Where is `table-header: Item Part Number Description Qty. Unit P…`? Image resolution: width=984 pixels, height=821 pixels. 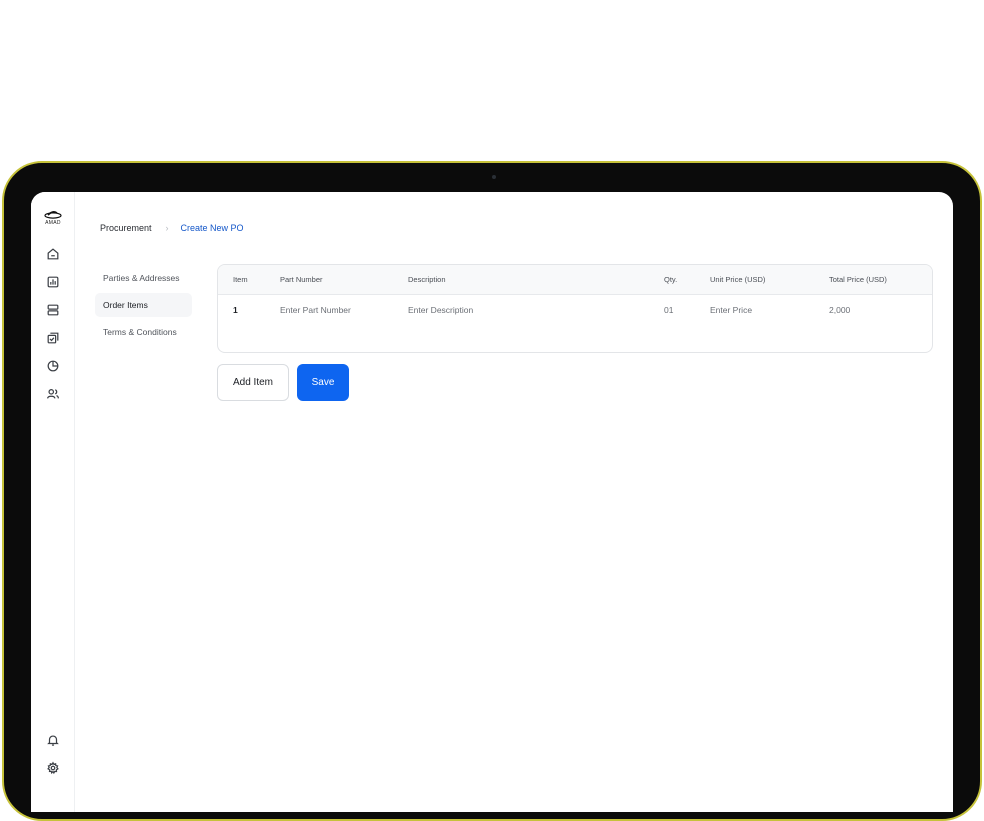
table-header: Item Part Number Description Qty. Unit P… is located at coordinates (575, 280).